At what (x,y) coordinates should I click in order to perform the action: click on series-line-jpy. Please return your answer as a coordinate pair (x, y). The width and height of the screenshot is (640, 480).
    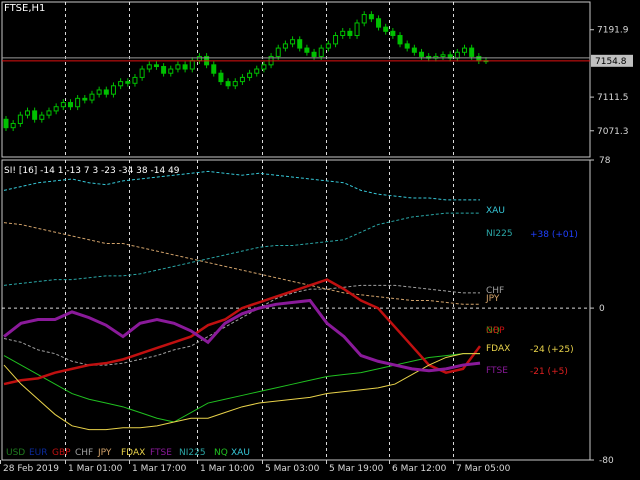
    Looking at the image, I should click on (241, 263).